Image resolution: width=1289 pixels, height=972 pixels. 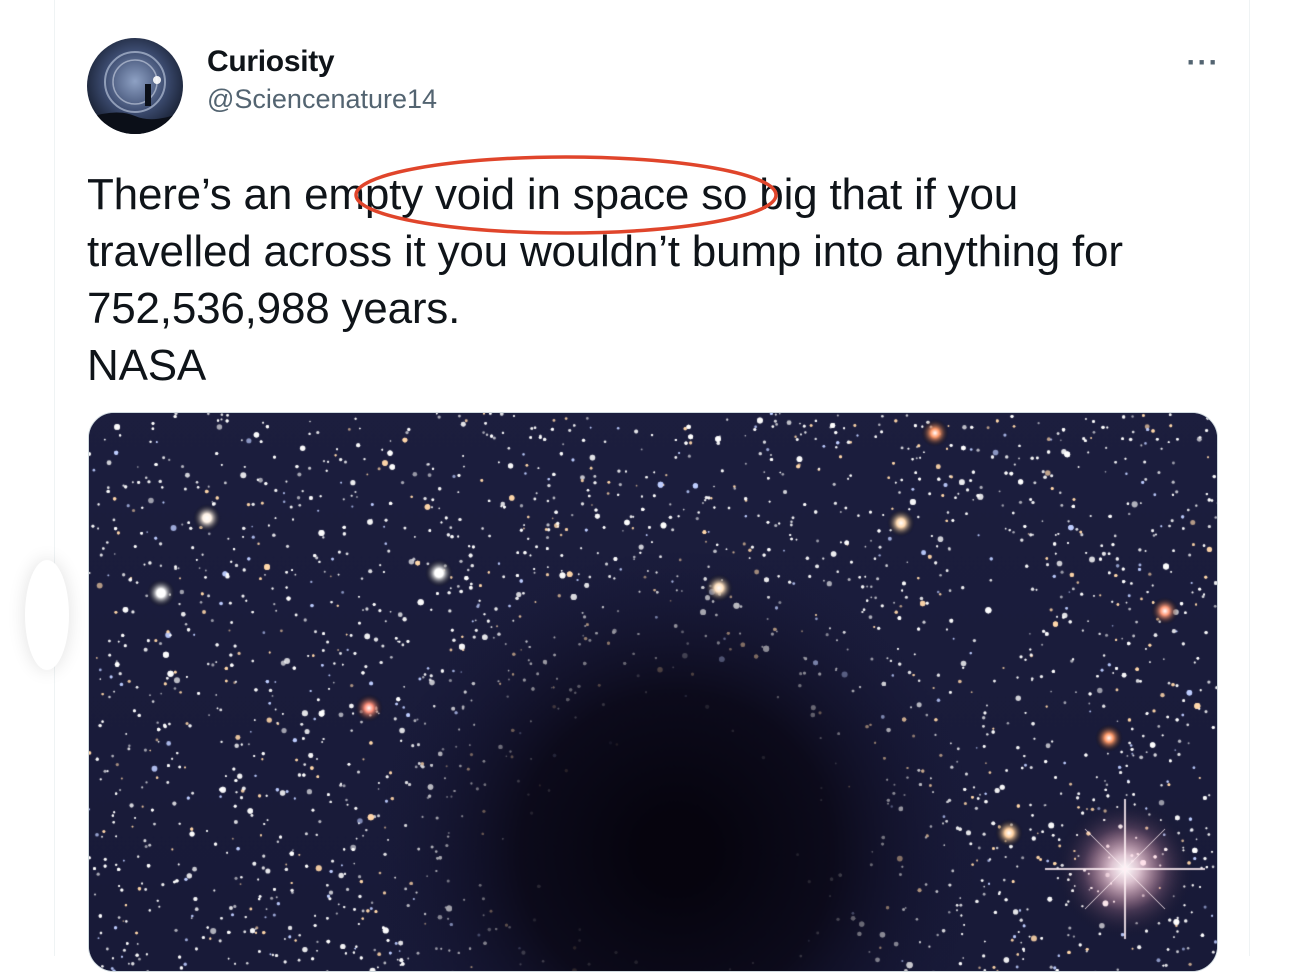 What do you see at coordinates (274, 308) in the screenshot?
I see `tweet-text-line: 752,536,988 years.` at bounding box center [274, 308].